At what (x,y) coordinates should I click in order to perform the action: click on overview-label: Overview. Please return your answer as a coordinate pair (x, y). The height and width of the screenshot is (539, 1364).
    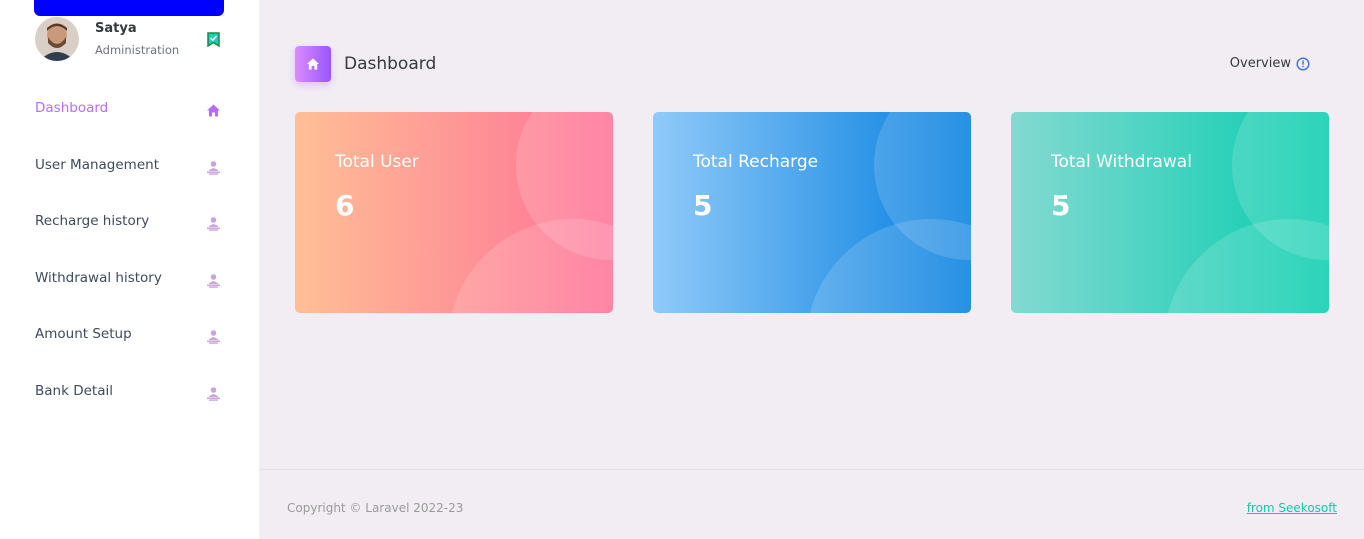
    Looking at the image, I should click on (1260, 63).